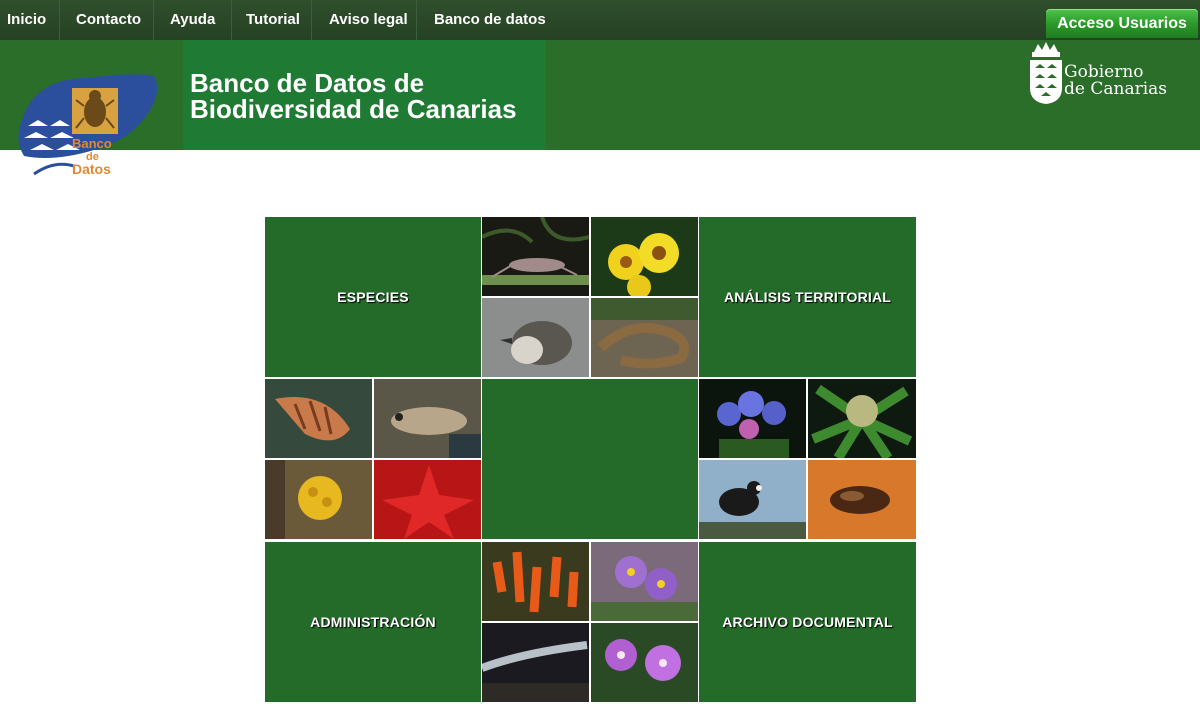 The width and height of the screenshot is (1200, 704). I want to click on photo-starfish, so click(427, 499).